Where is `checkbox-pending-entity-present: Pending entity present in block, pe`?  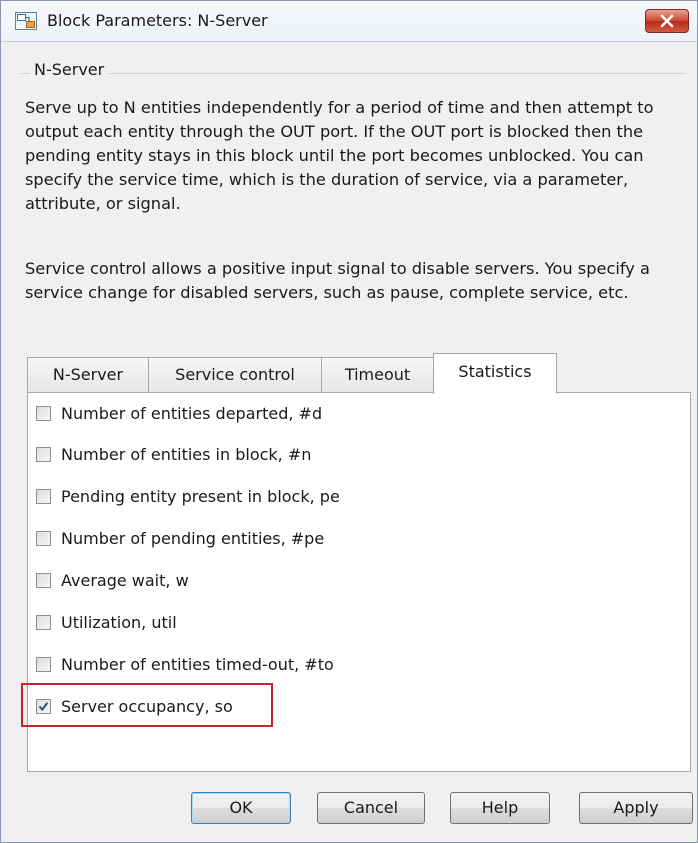
checkbox-pending-entity-present: Pending entity present in block, pe is located at coordinates (188, 496).